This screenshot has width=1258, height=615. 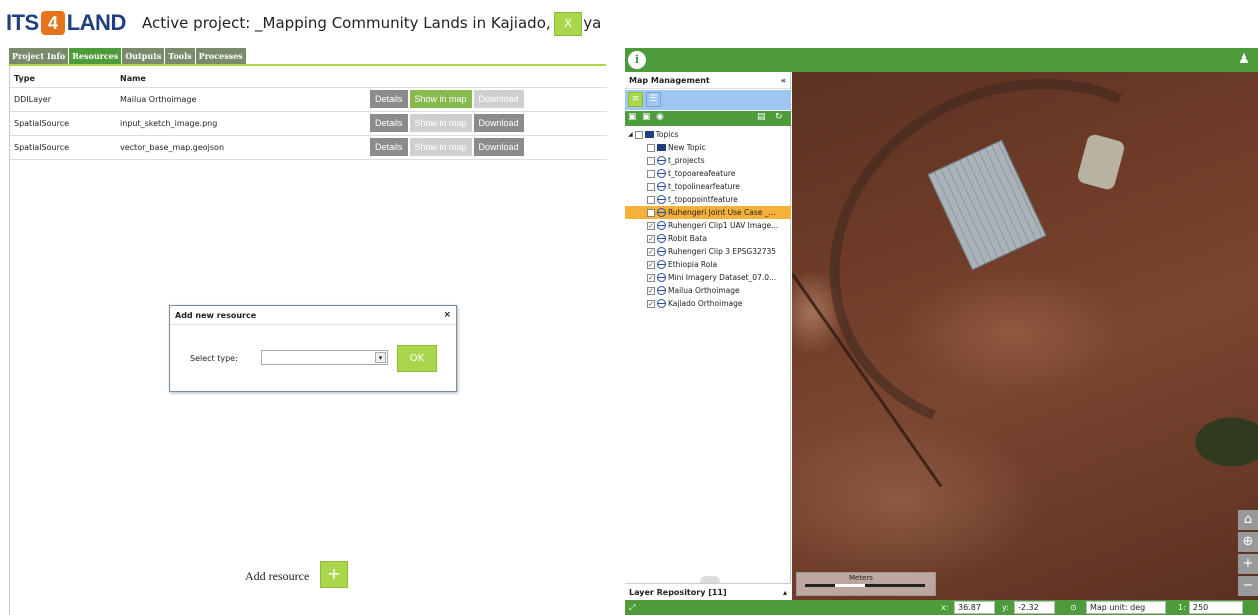 I want to click on logo-four: 4, so click(x=52, y=23).